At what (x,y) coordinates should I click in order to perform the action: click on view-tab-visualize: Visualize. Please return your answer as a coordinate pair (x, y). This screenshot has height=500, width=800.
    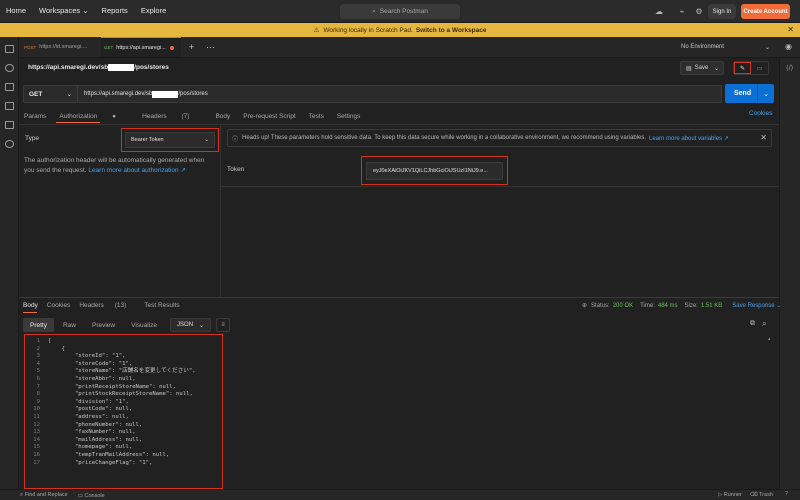
    Looking at the image, I should click on (144, 325).